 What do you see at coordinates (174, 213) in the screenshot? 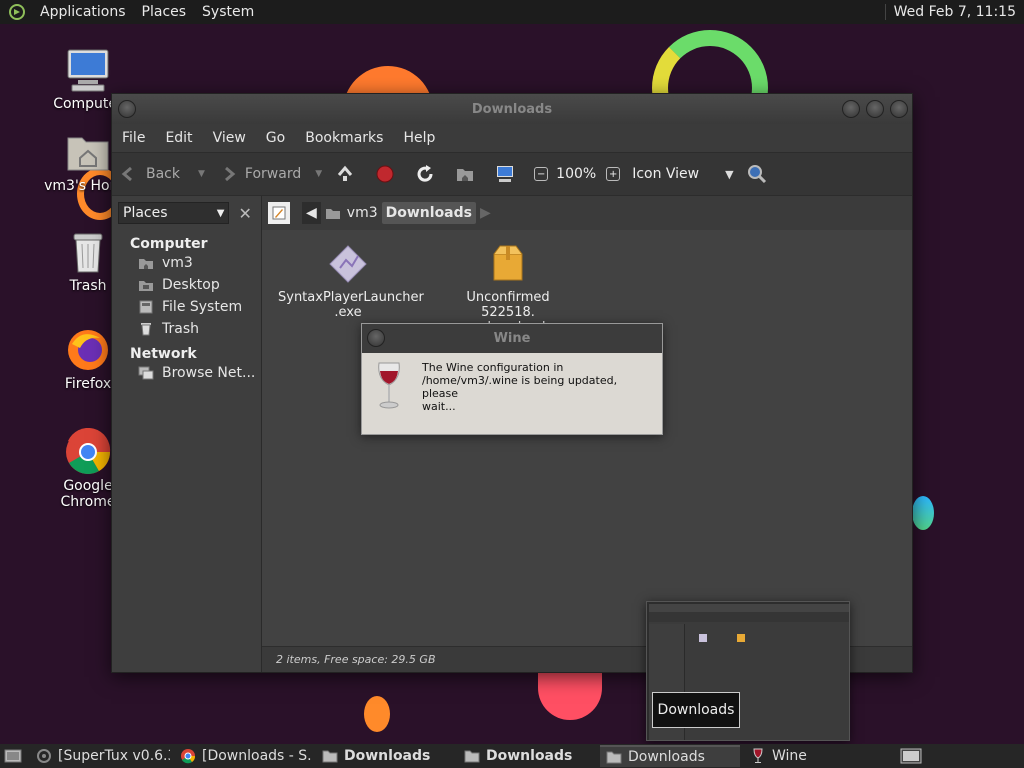
I see `sidebar-selector: Places ▼` at bounding box center [174, 213].